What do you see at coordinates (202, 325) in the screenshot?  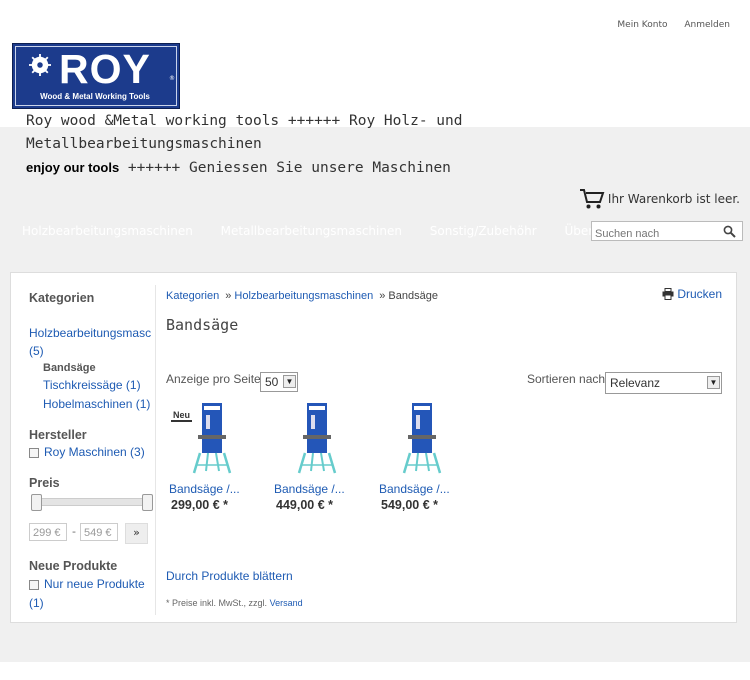 I see `page-title: Bandsäge` at bounding box center [202, 325].